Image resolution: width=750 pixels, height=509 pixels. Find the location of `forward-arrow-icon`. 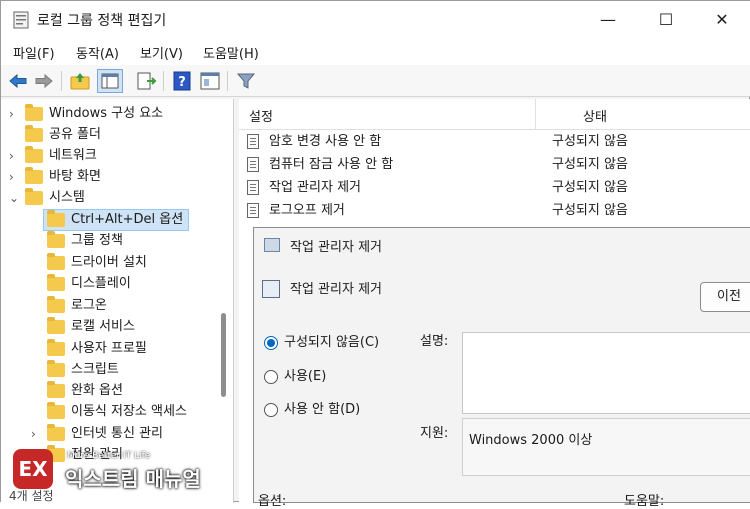

forward-arrow-icon is located at coordinates (44, 81).